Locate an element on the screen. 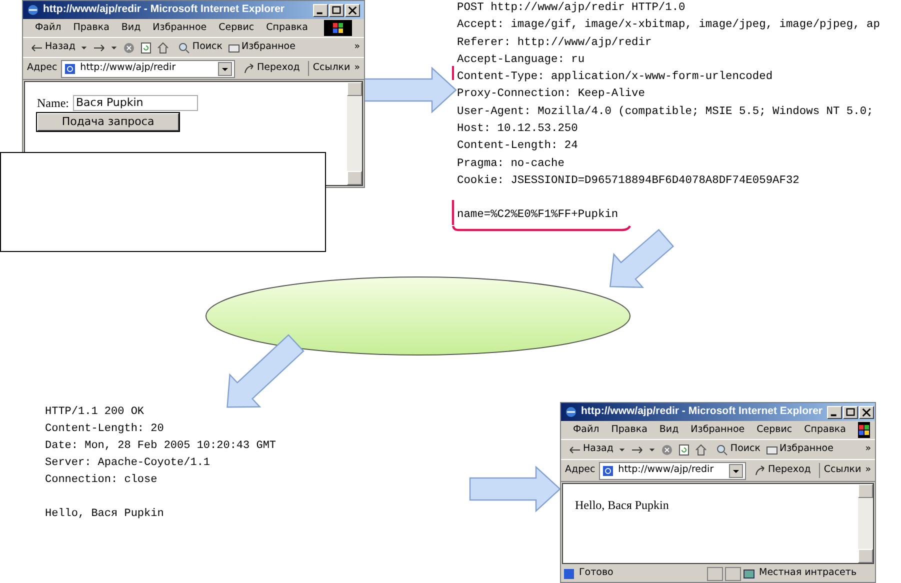  status-text: Готово is located at coordinates (596, 573).